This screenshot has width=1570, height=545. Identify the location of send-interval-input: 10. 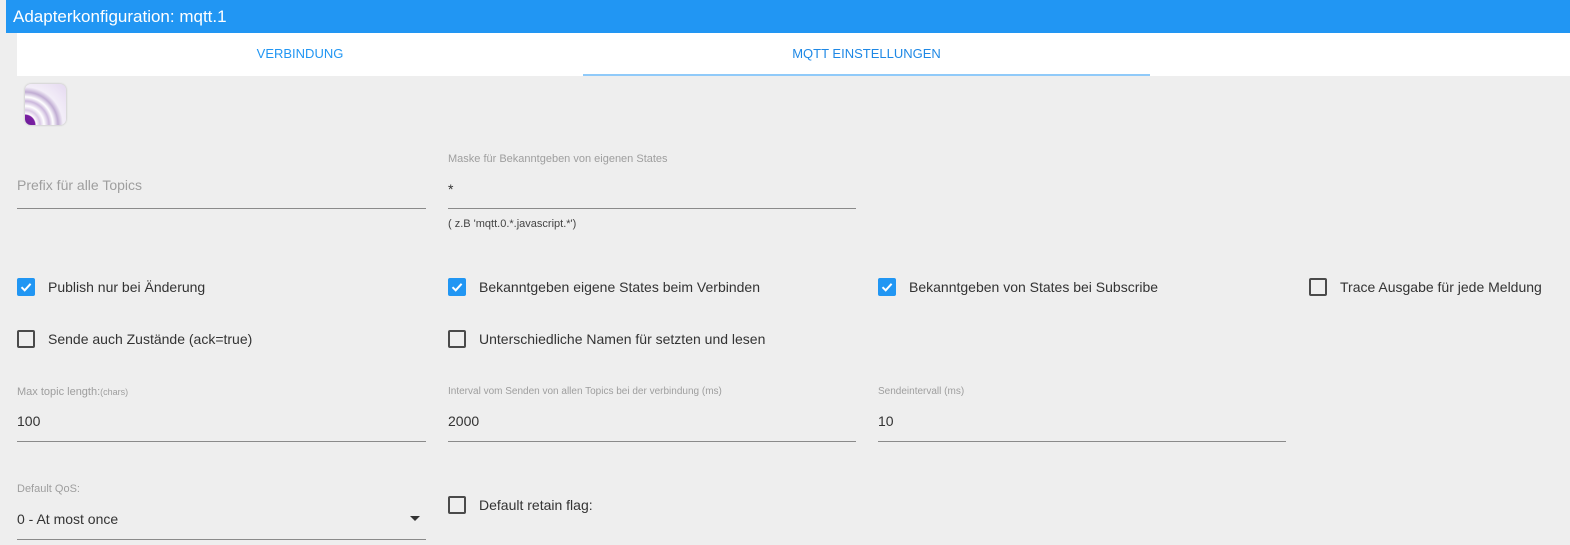
(886, 421).